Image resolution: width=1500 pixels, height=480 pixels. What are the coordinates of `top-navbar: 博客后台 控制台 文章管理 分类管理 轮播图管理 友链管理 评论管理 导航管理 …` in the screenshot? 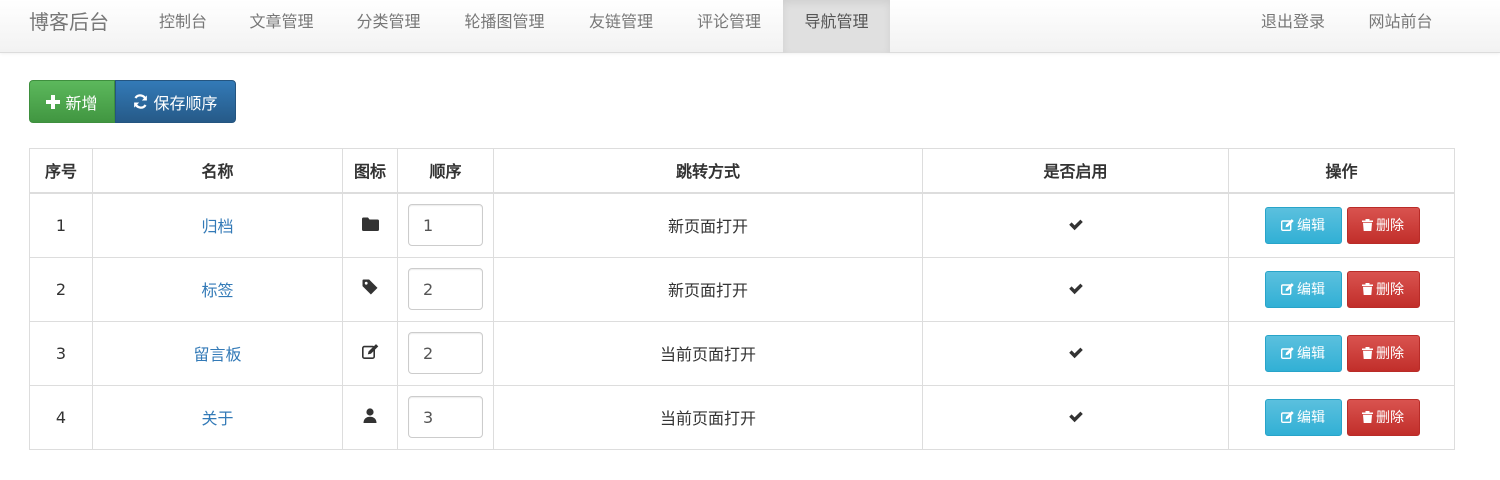 It's located at (750, 26).